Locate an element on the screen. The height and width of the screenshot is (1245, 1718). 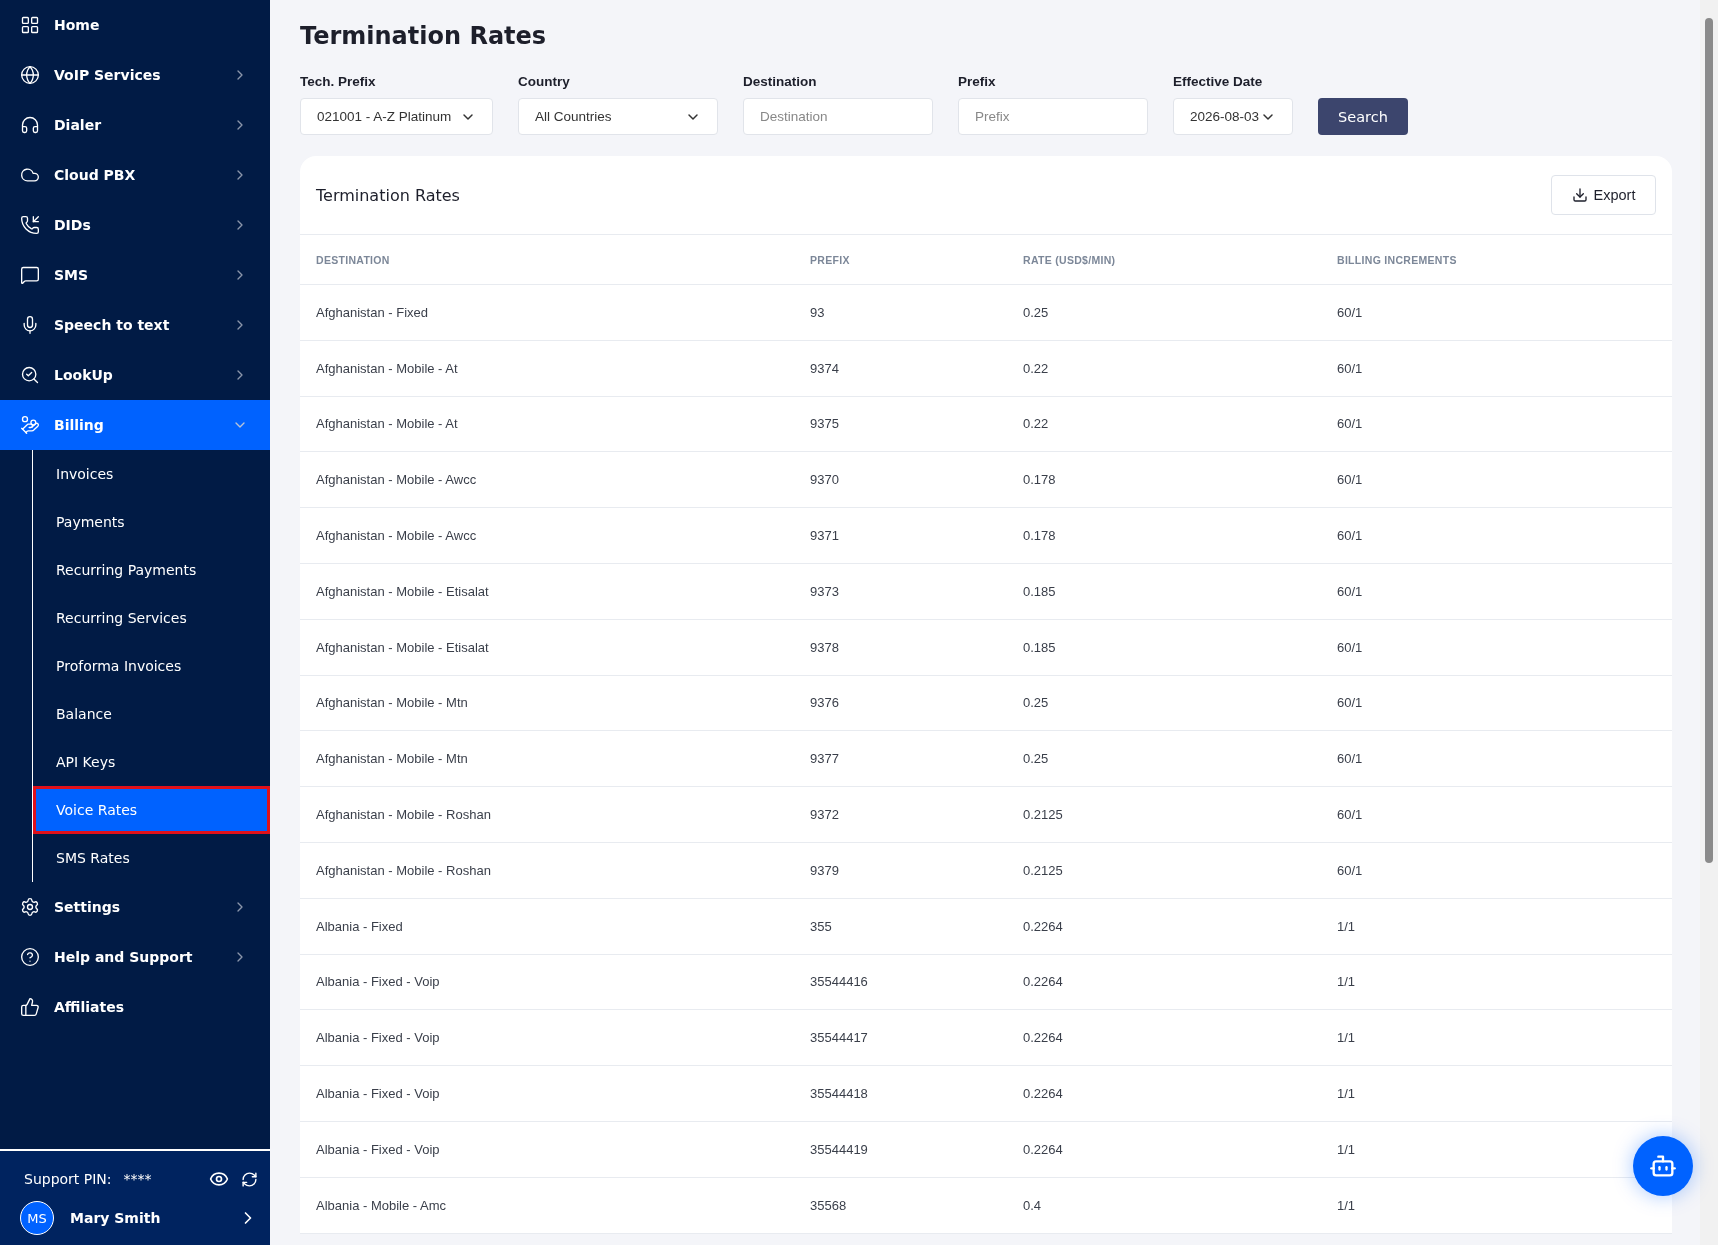
filter-label: Destination is located at coordinates (780, 81).